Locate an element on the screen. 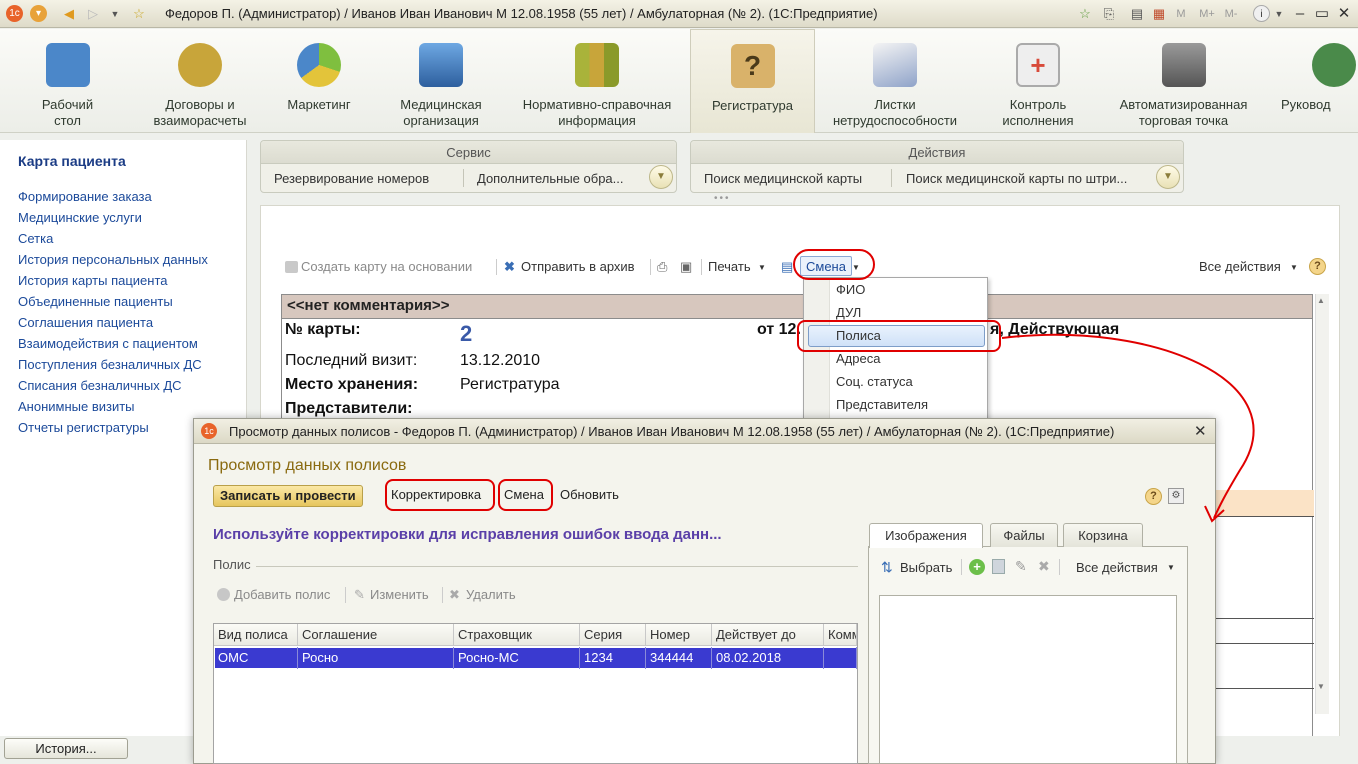  column-header: Действует до is located at coordinates (768, 635).